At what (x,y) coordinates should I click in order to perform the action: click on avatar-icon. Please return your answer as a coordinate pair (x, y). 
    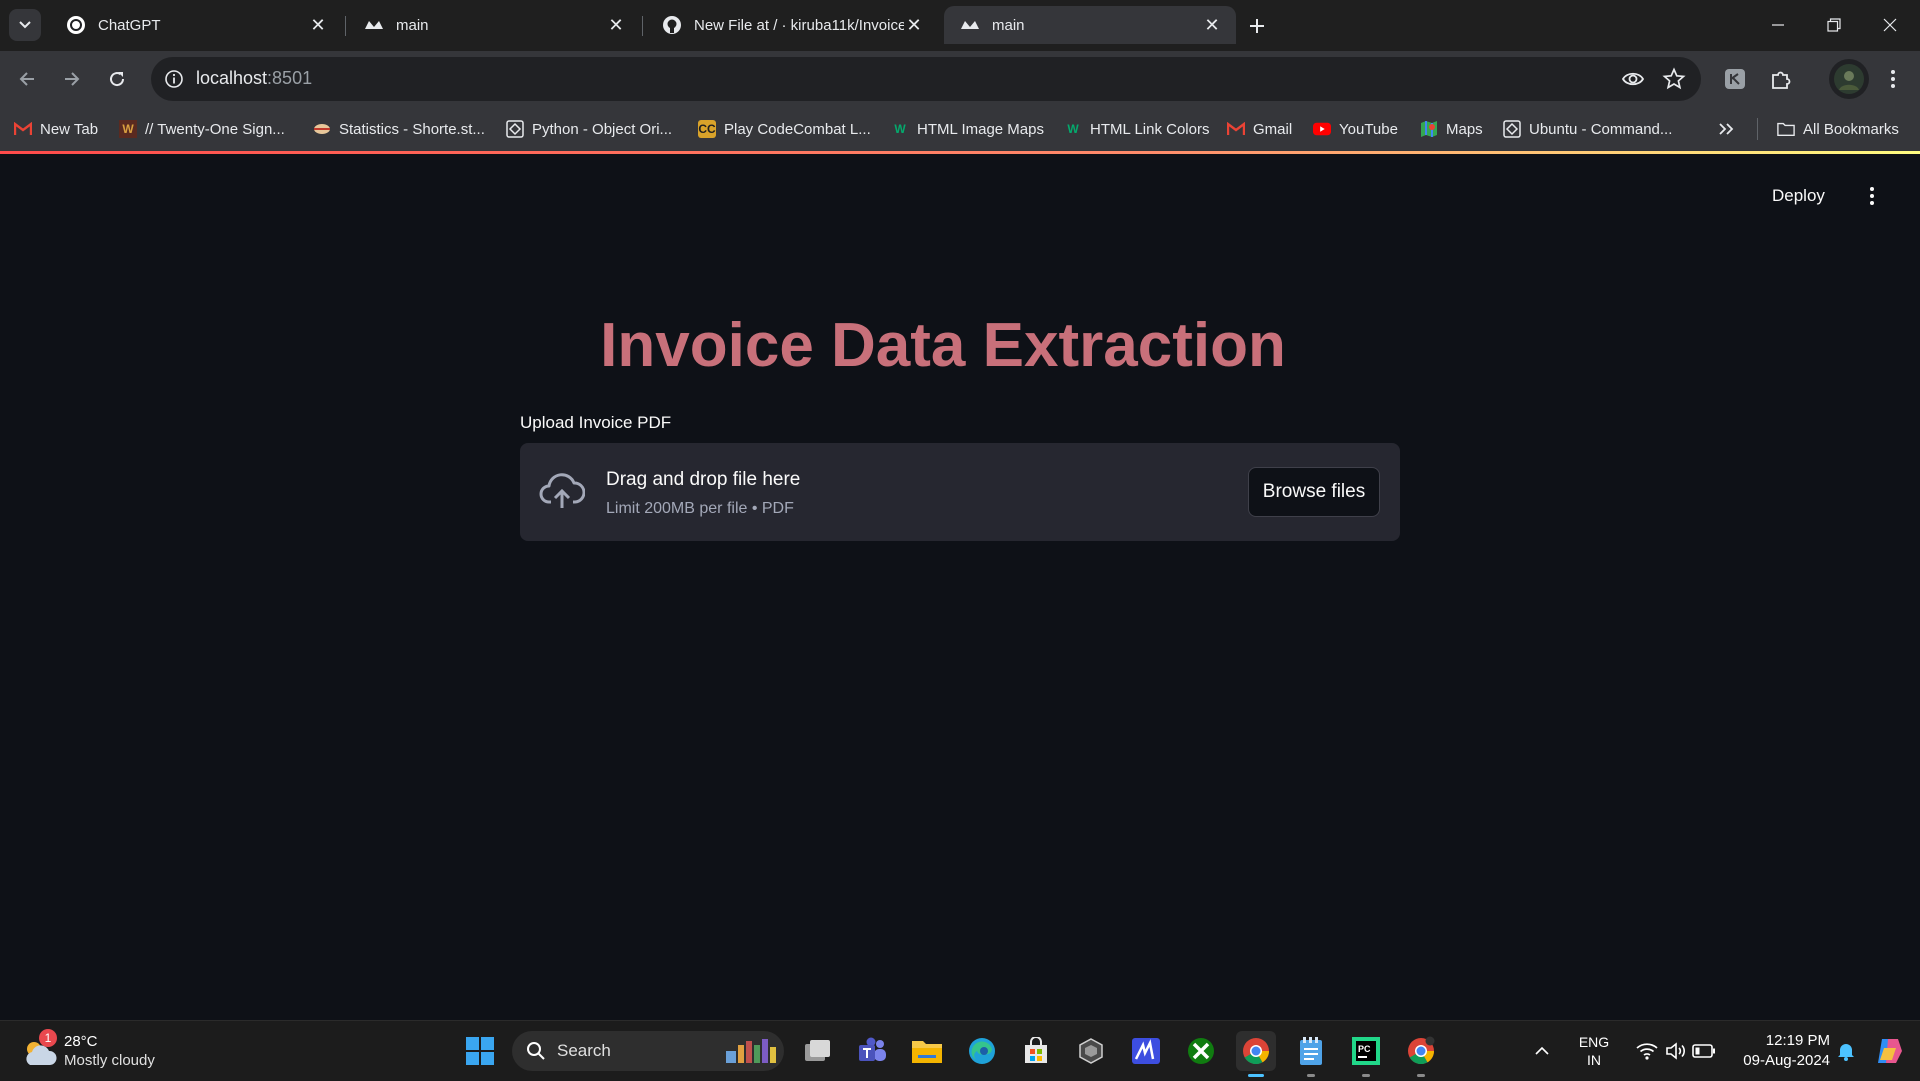
    Looking at the image, I should click on (1849, 79).